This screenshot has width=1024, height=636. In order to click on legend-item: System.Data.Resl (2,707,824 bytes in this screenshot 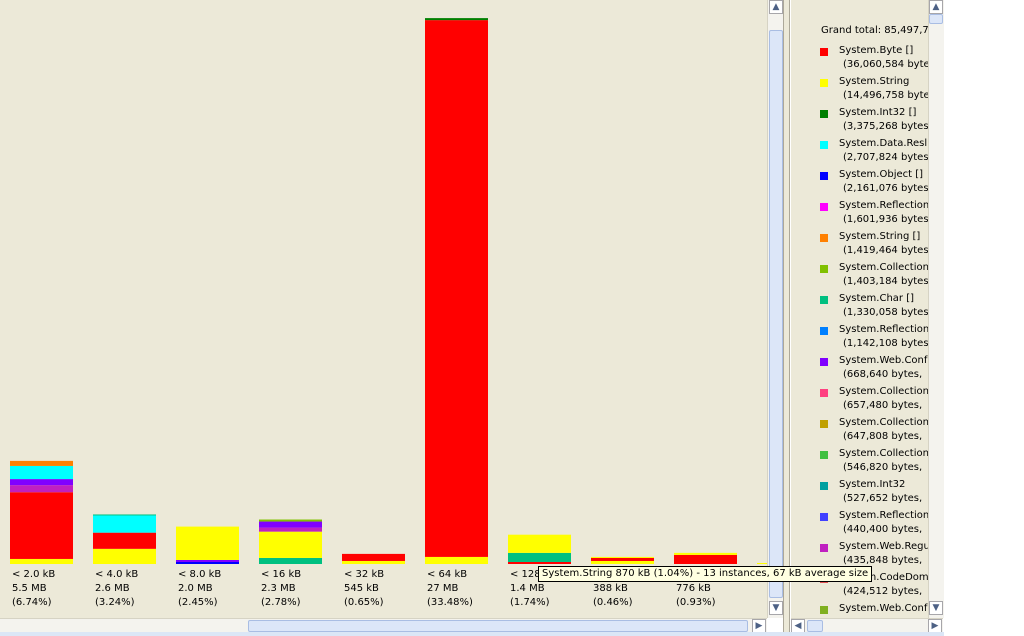, I will do `click(860, 151)`.